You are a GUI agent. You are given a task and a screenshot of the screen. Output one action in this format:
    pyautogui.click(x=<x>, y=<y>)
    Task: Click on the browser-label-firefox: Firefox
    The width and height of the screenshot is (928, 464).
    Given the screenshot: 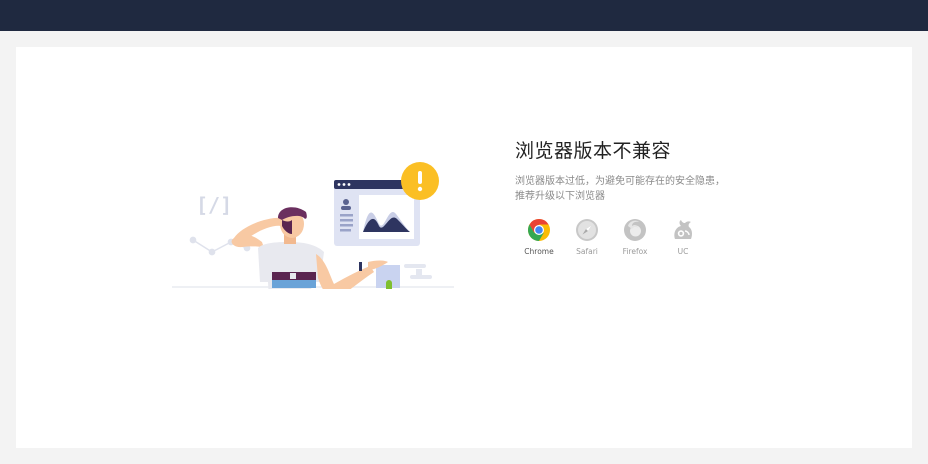 What is the action you would take?
    pyautogui.click(x=635, y=251)
    